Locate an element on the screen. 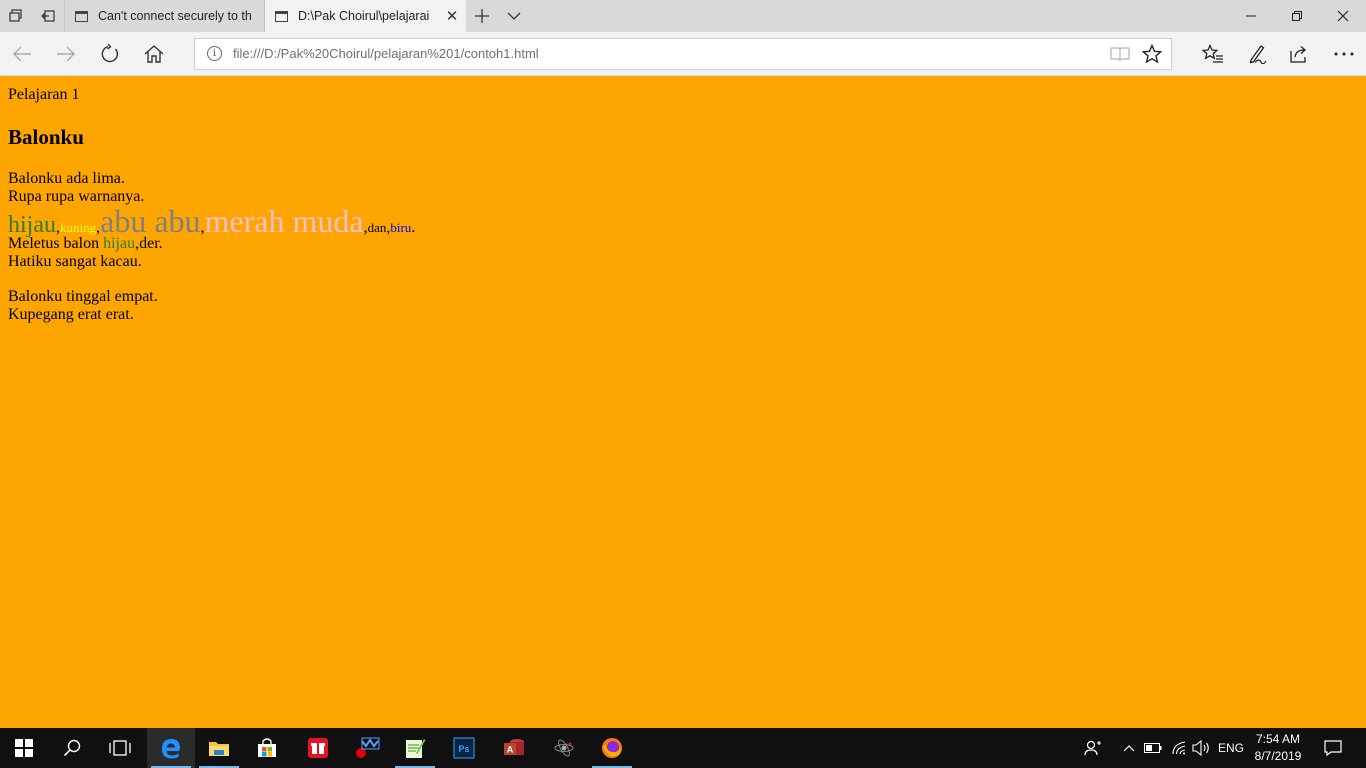  color-word-abu-abu: abu abu is located at coordinates (150, 221).